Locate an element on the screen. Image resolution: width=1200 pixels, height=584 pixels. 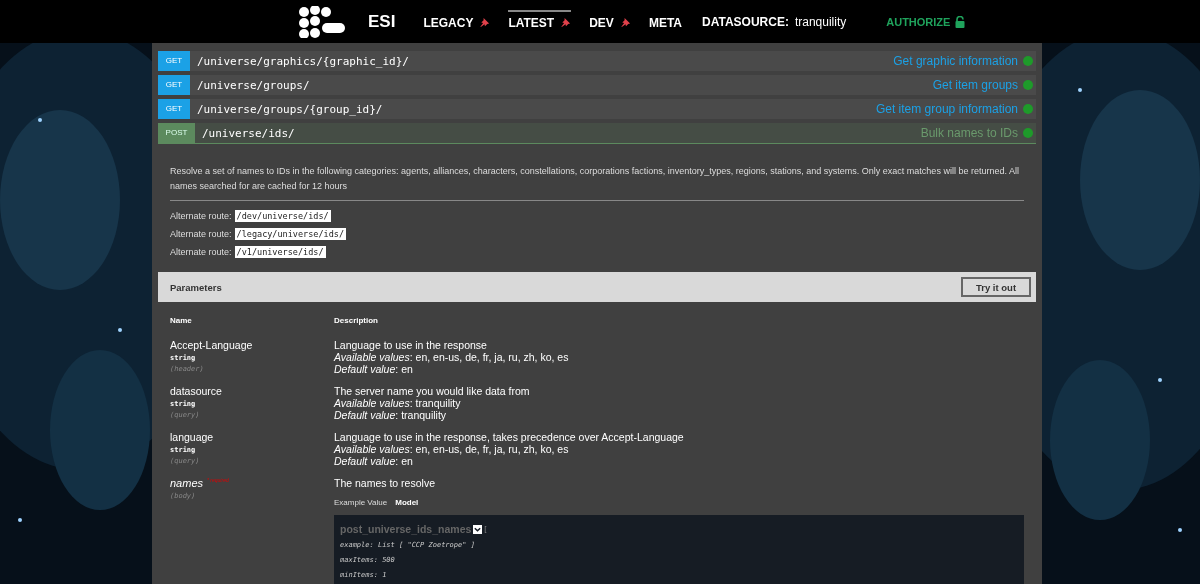
parameter-name: language is located at coordinates (192, 437).